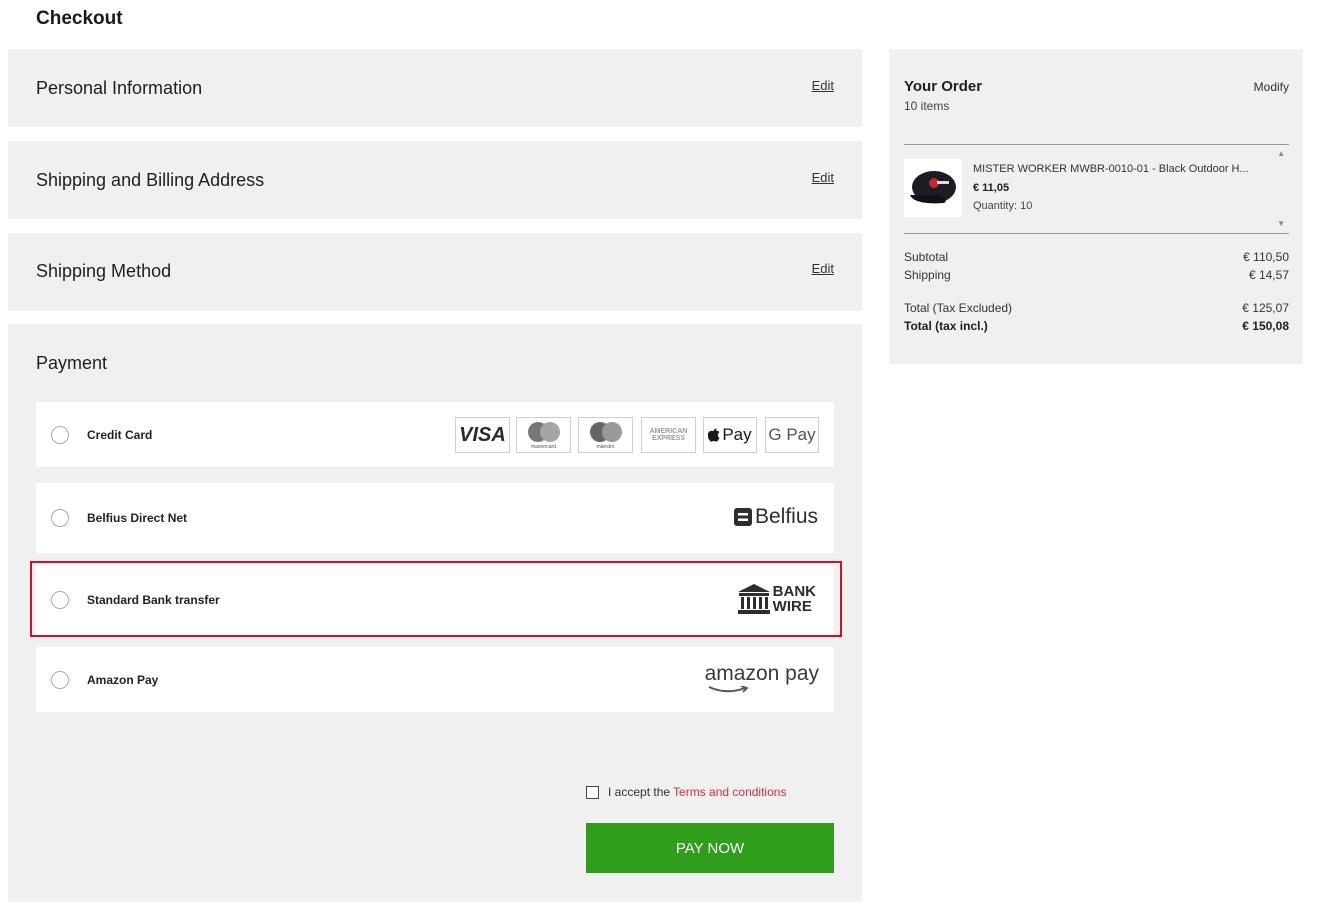 Image resolution: width=1317 pixels, height=910 pixels. What do you see at coordinates (729, 792) in the screenshot?
I see `terms-link: Terms and conditions` at bounding box center [729, 792].